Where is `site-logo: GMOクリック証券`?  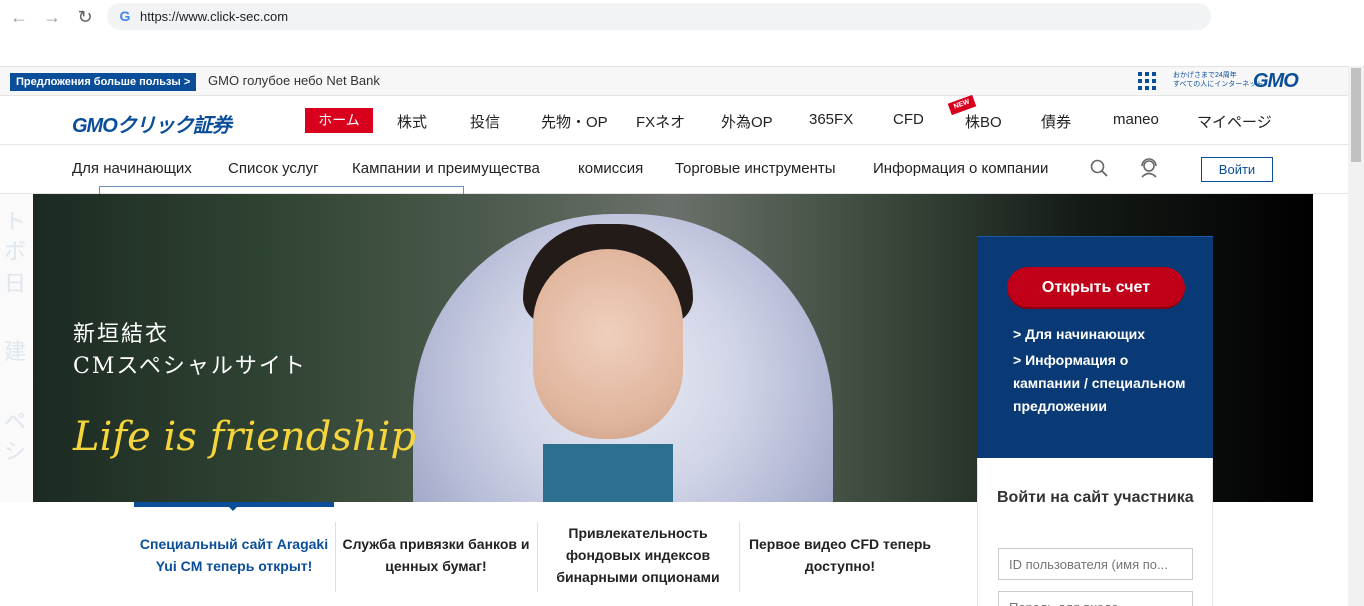
site-logo: GMOクリック証券 is located at coordinates (152, 123).